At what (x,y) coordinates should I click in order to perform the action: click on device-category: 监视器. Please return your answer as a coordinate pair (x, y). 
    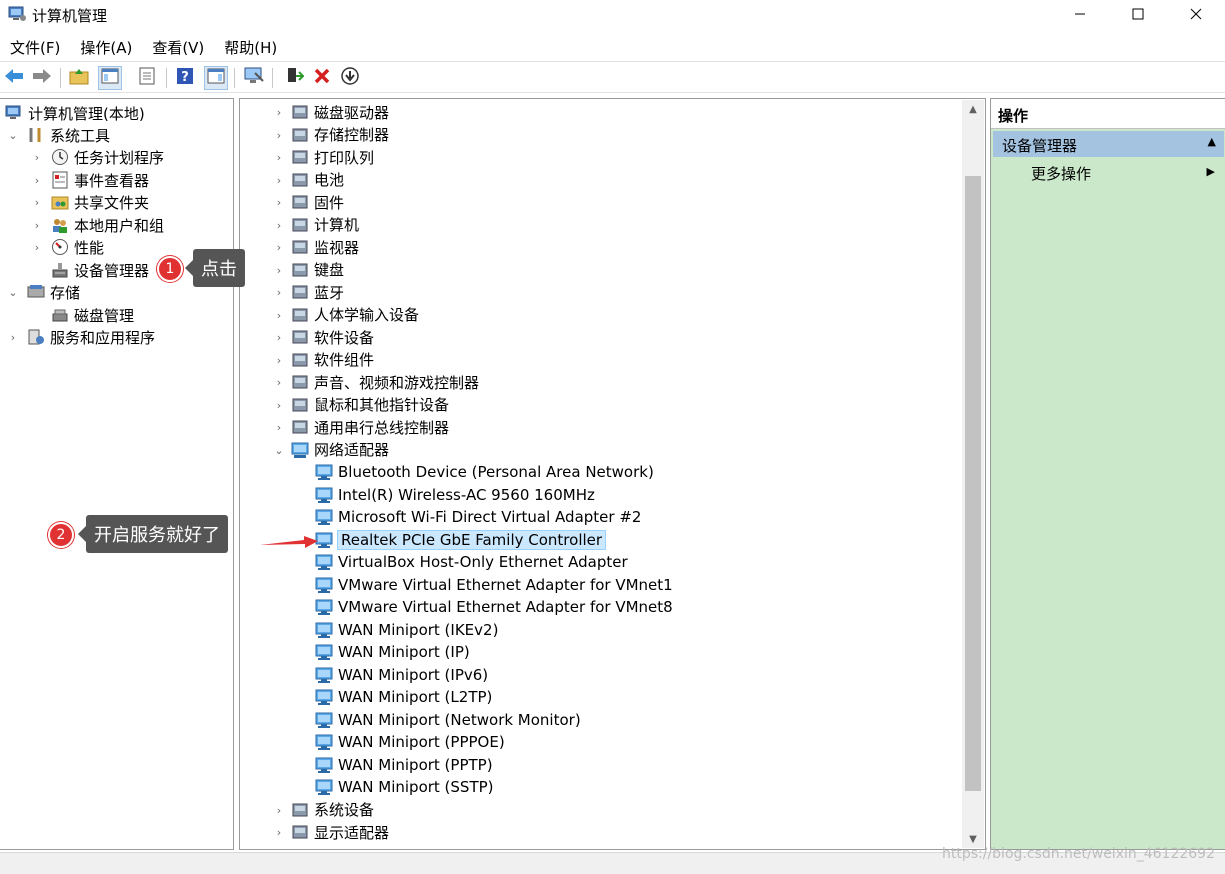
    Looking at the image, I should click on (324, 247).